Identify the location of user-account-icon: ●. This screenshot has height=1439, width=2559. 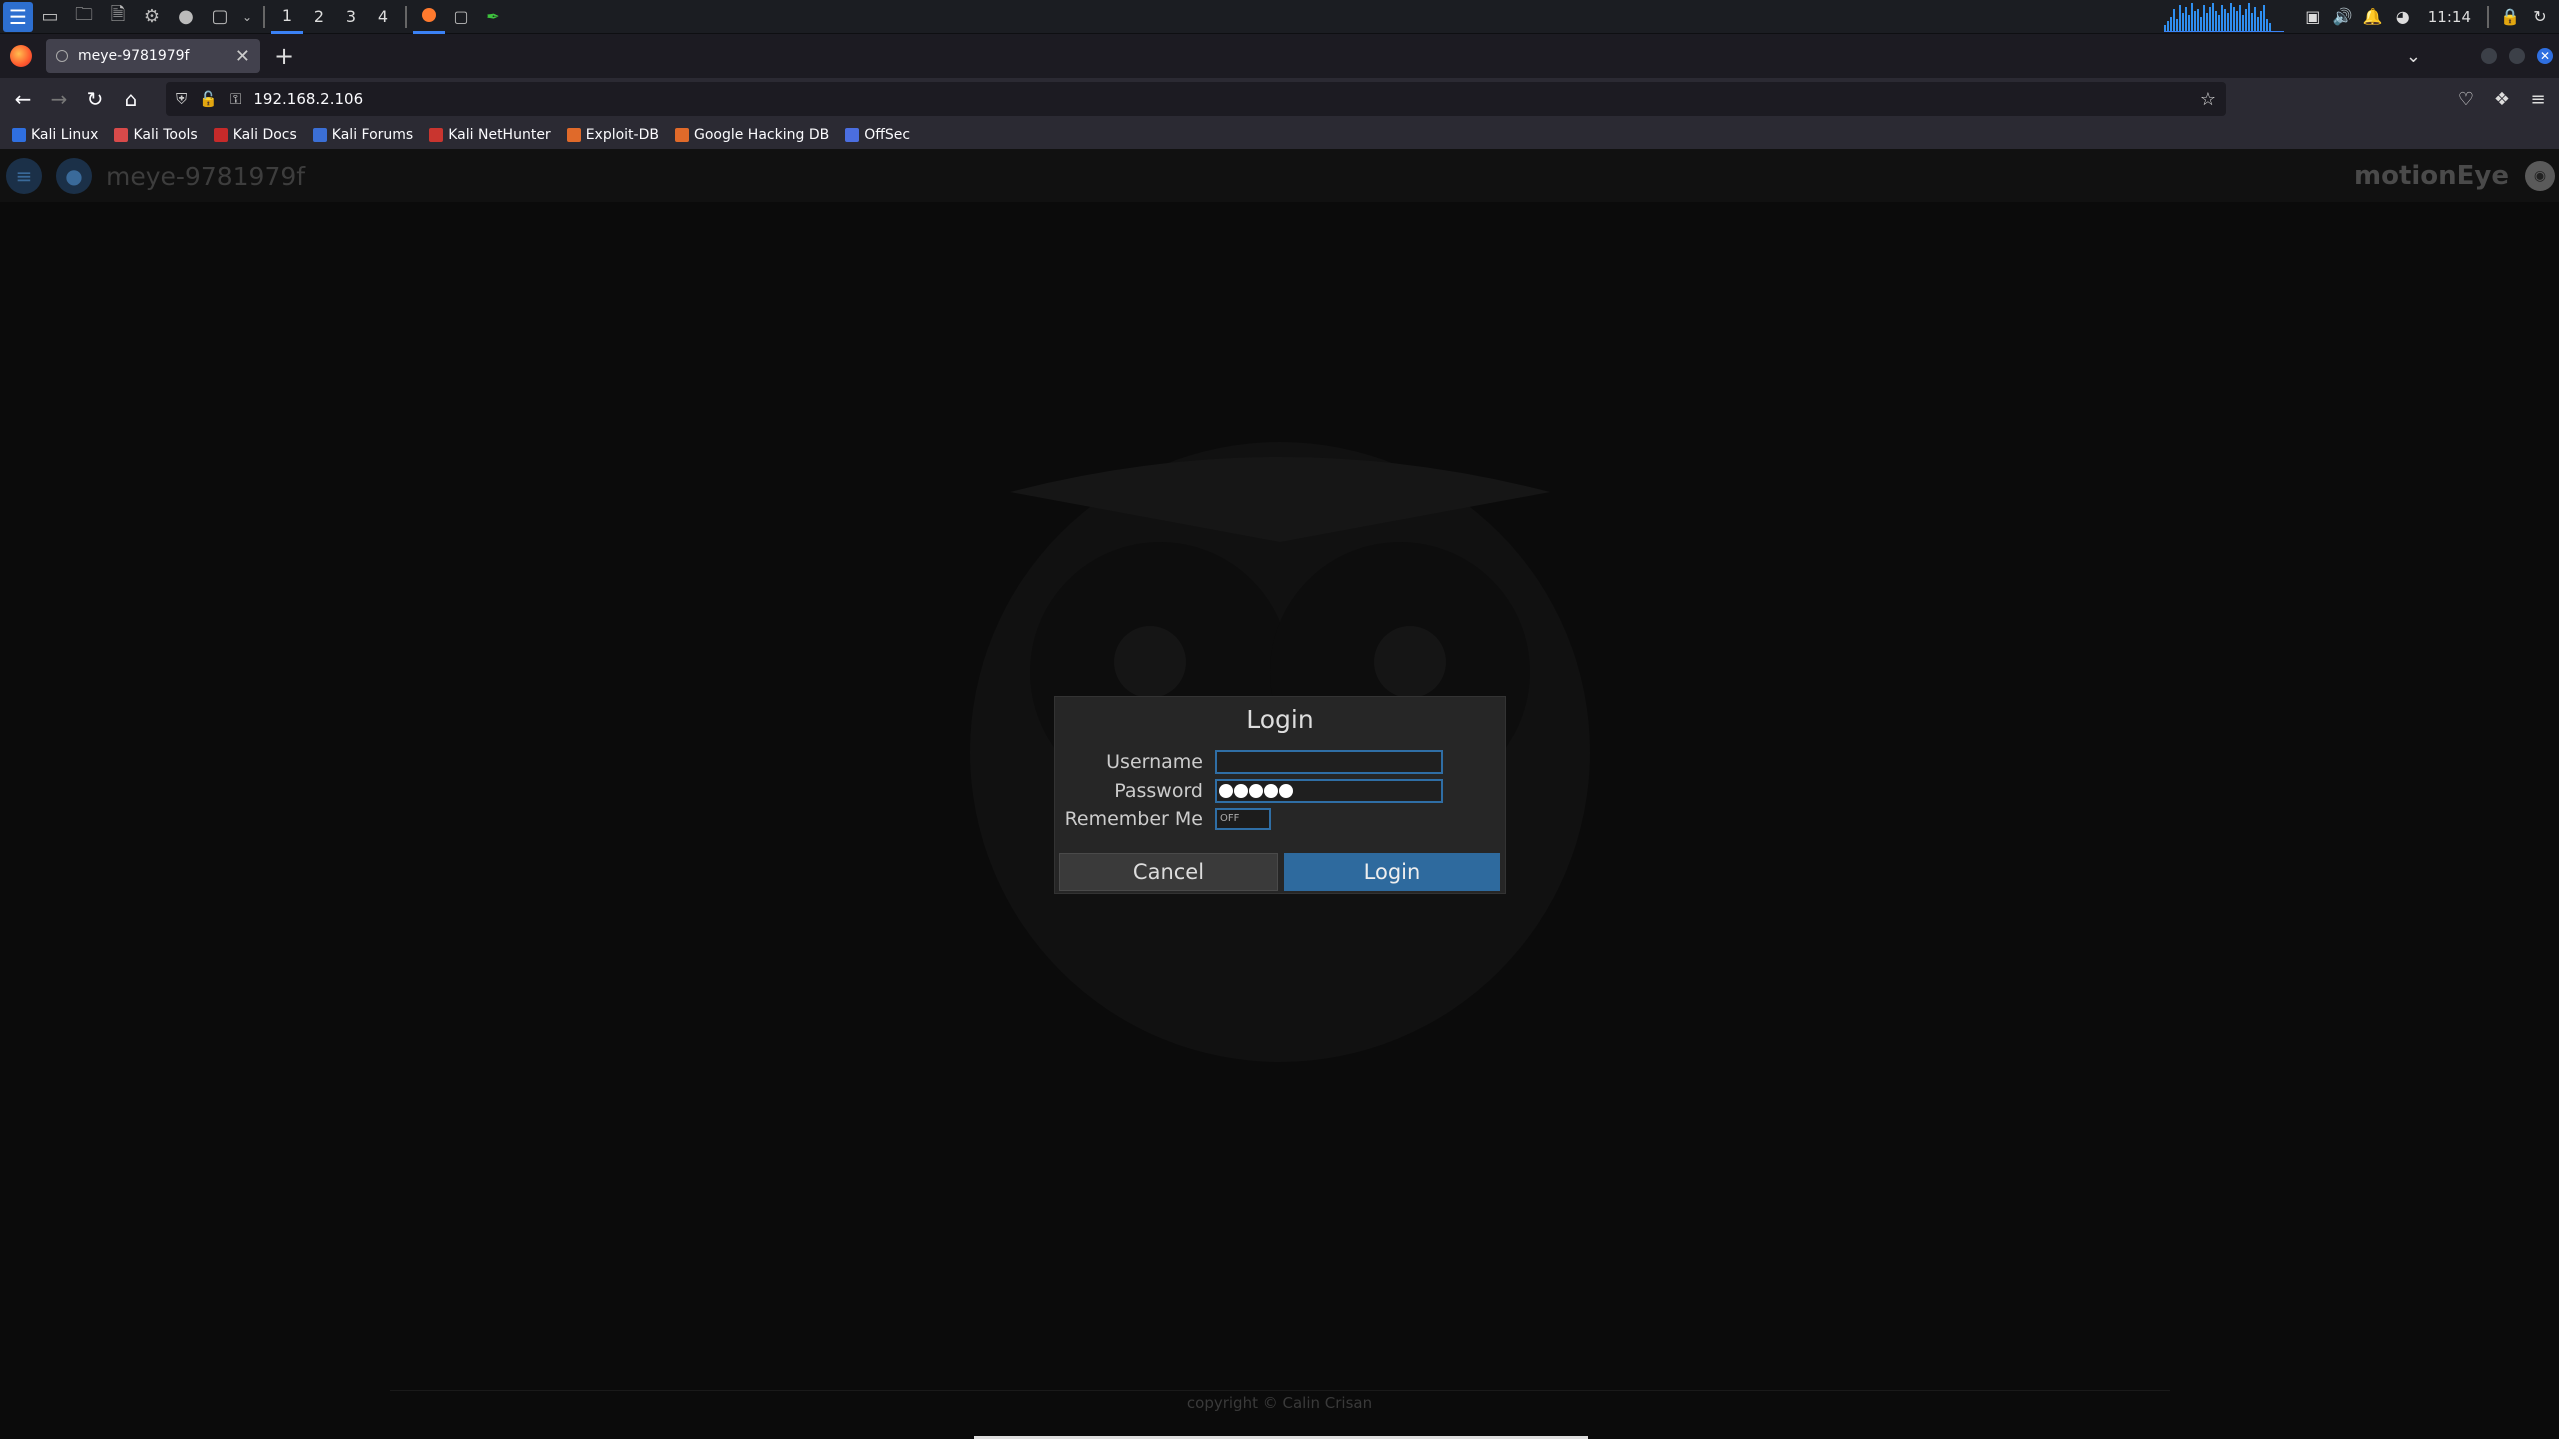
(74, 176).